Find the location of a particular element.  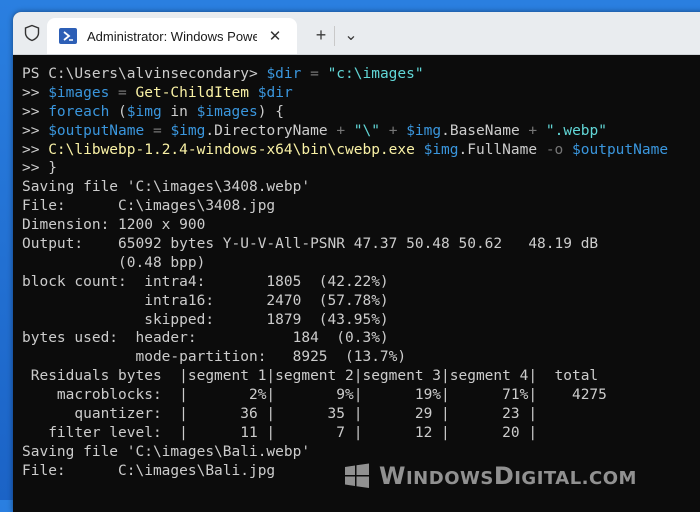

terminal-line: intra16: 2470 (57.78%) is located at coordinates (361, 301).